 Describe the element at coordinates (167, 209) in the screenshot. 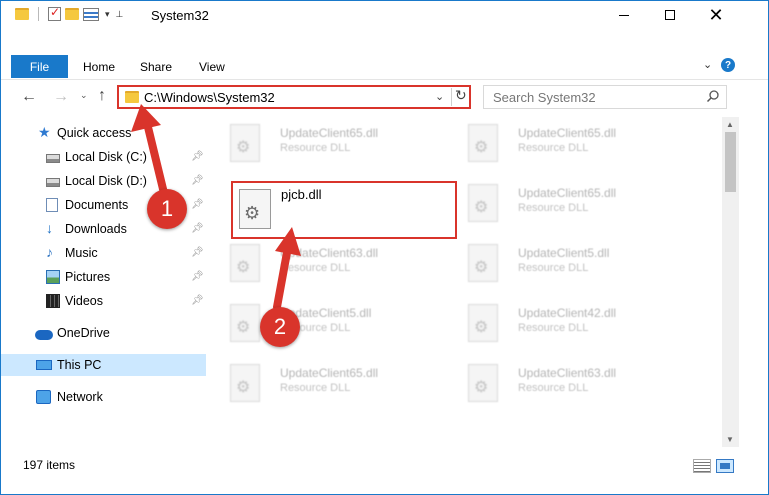

I see `step-1-badge: 1` at that location.